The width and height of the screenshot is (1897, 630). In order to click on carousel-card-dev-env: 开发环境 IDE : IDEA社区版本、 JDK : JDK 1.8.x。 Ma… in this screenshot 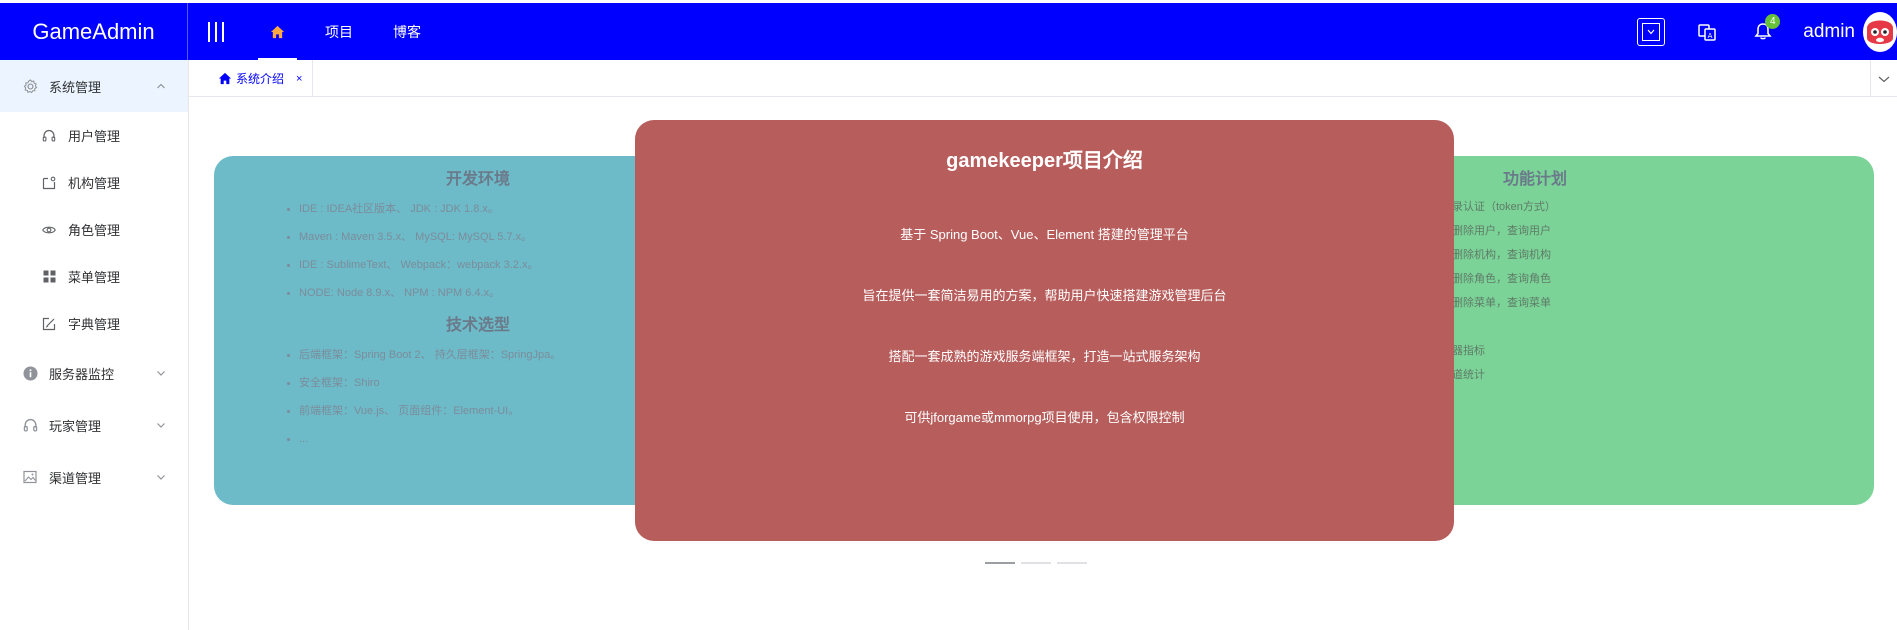, I will do `click(440, 330)`.